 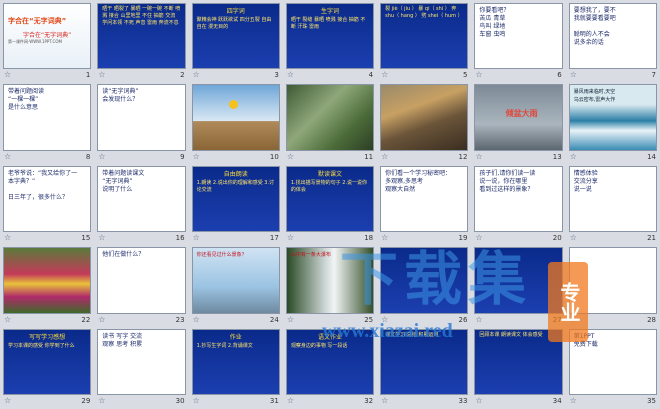 What do you see at coordinates (594, 26) in the screenshot?
I see `slide-body-text: 要想我了，要不 我就要要看要吧 聪明的人不会 说多余的话` at bounding box center [594, 26].